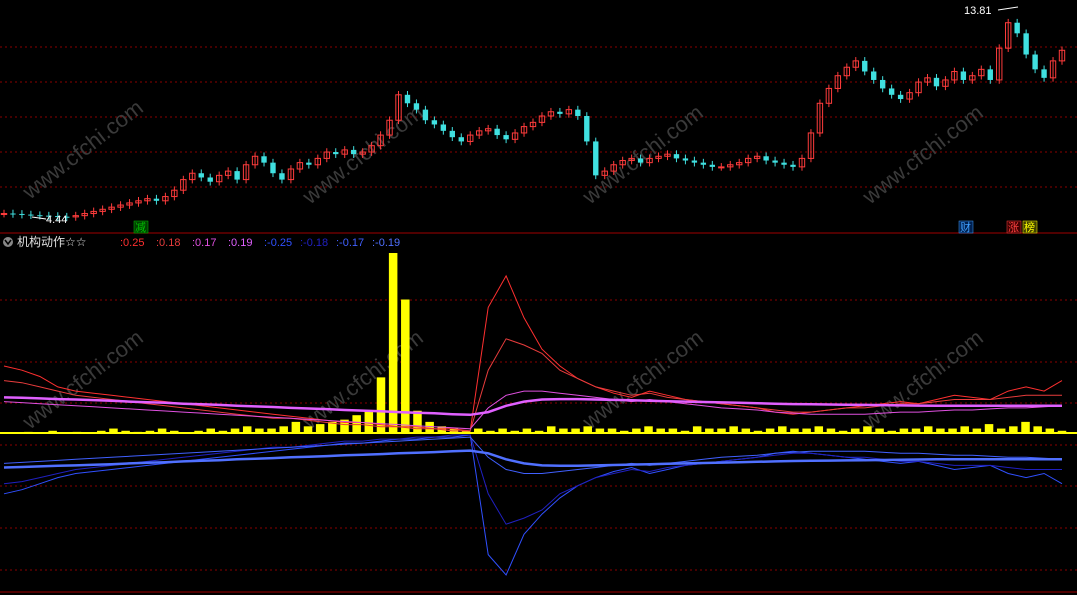 This screenshot has width=1077, height=595. I want to click on indicator-line, so click(533, 455).